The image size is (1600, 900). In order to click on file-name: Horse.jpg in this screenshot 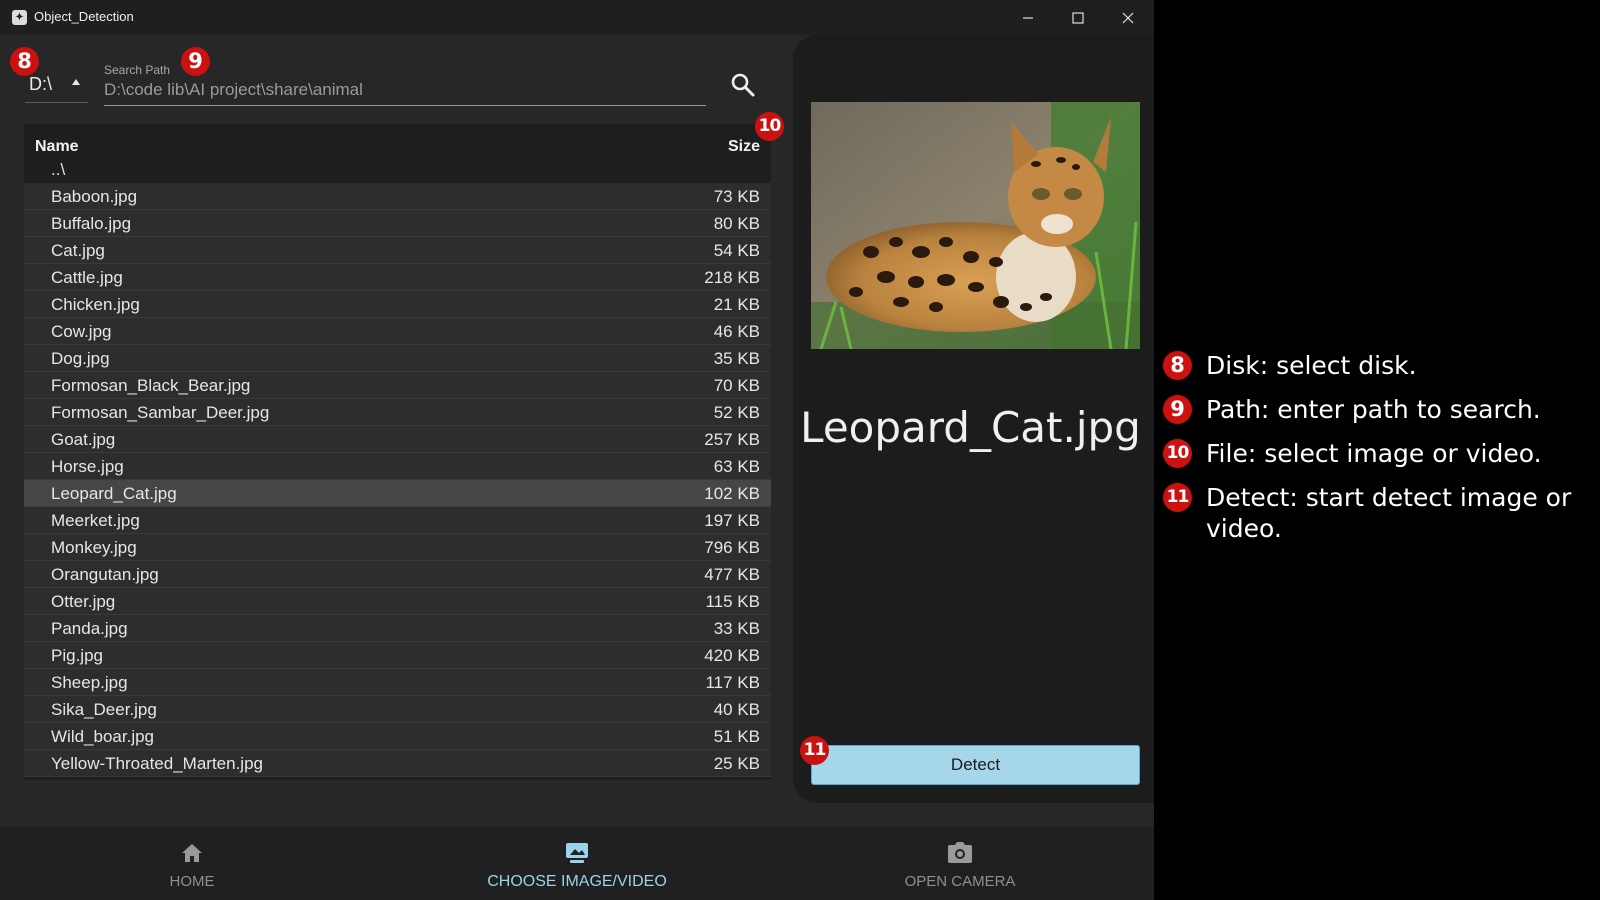, I will do `click(87, 466)`.